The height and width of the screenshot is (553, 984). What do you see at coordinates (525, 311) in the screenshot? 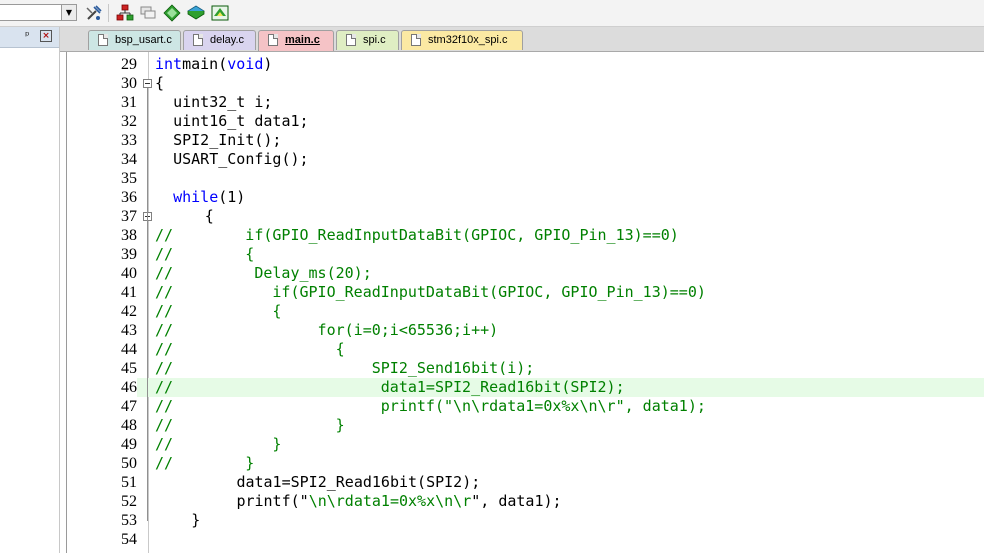
I see `code-line: 42 // {` at bounding box center [525, 311].